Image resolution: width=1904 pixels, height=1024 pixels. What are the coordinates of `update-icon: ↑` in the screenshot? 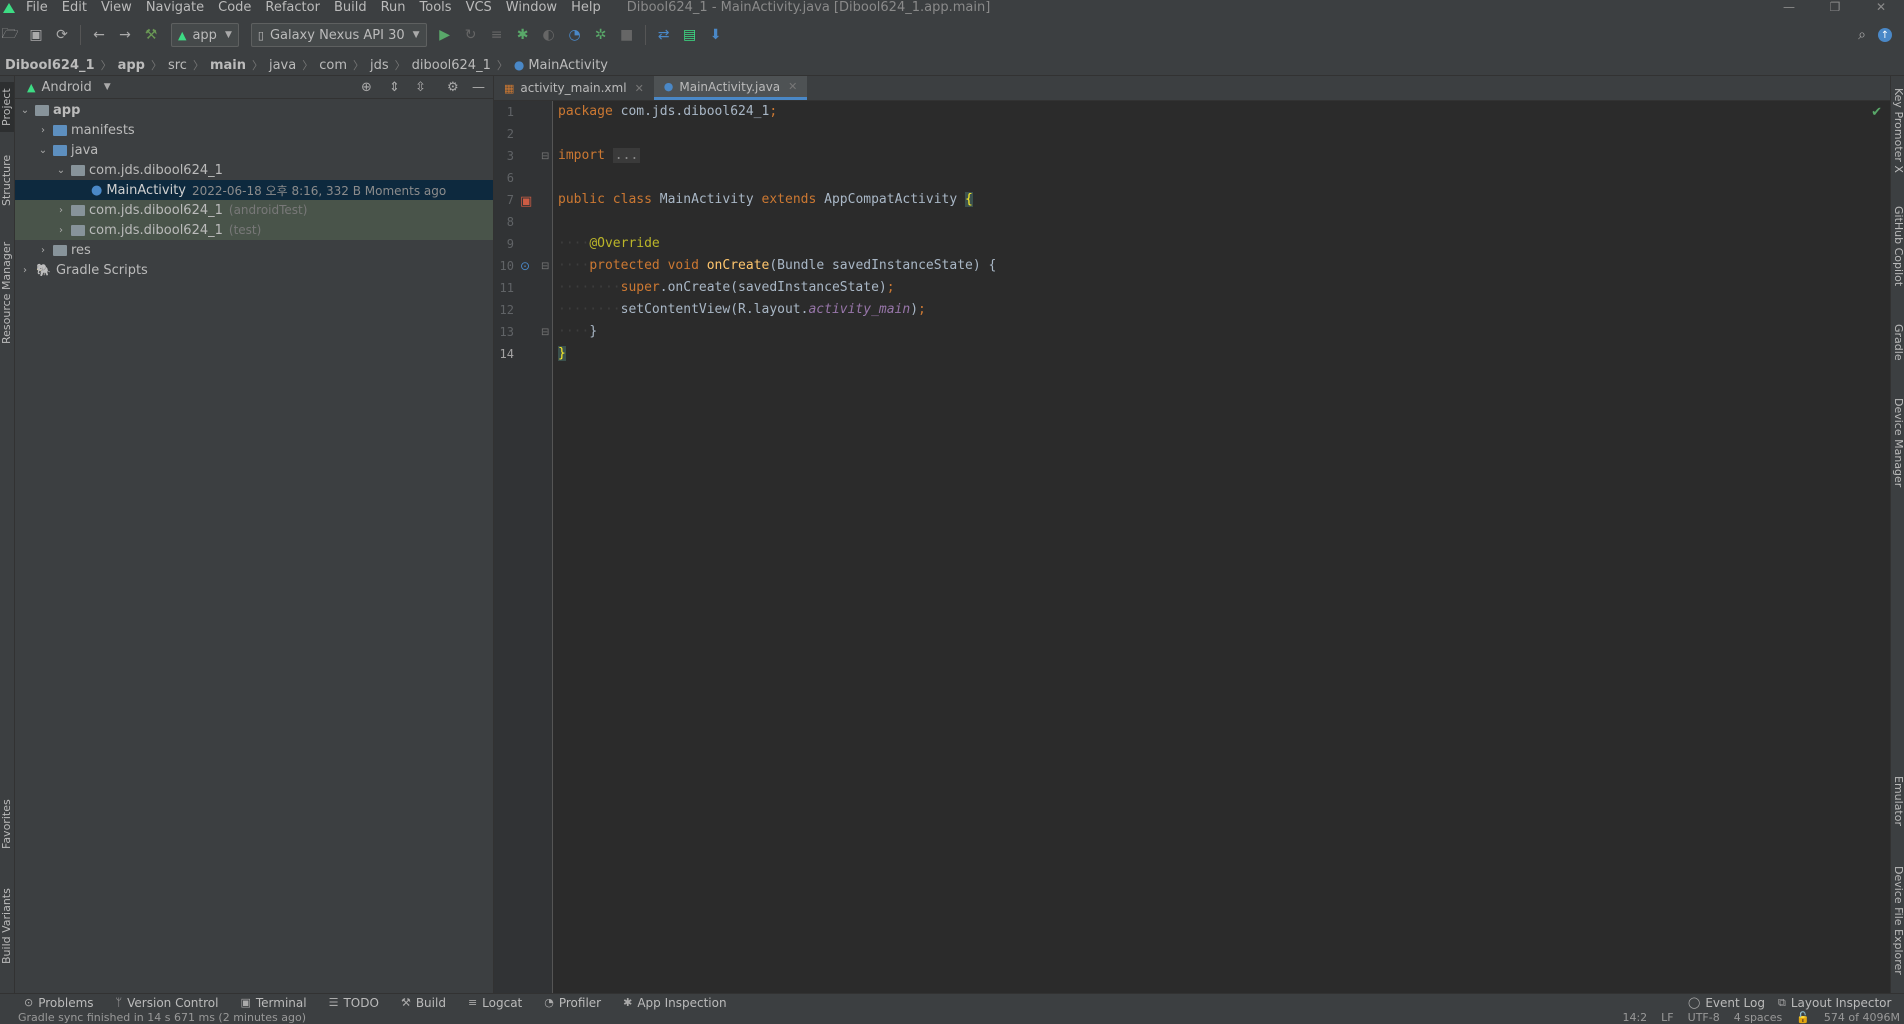 It's located at (1885, 35).